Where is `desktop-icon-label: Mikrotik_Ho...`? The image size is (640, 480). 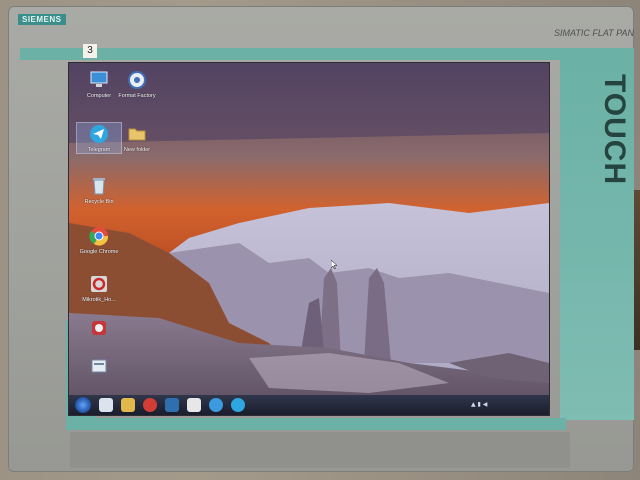
desktop-icon-label: Mikrotik_Ho... is located at coordinates (99, 300).